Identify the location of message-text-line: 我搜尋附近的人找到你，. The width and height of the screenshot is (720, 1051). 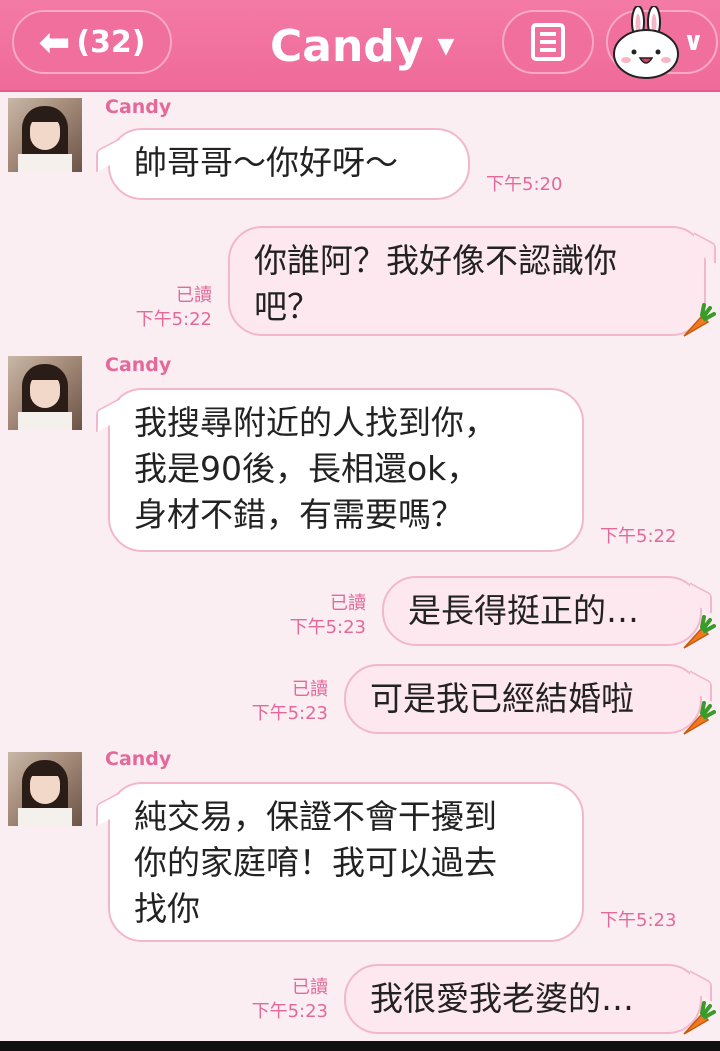
(315, 422).